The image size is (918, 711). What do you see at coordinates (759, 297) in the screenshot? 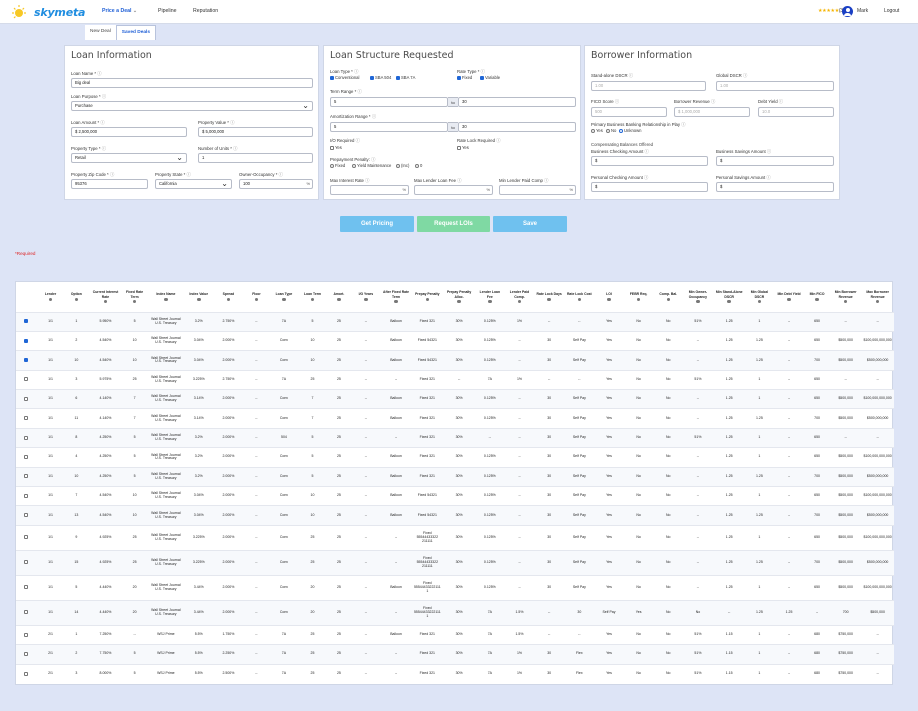
I see `column-header: Min Global DSCR` at bounding box center [759, 297].